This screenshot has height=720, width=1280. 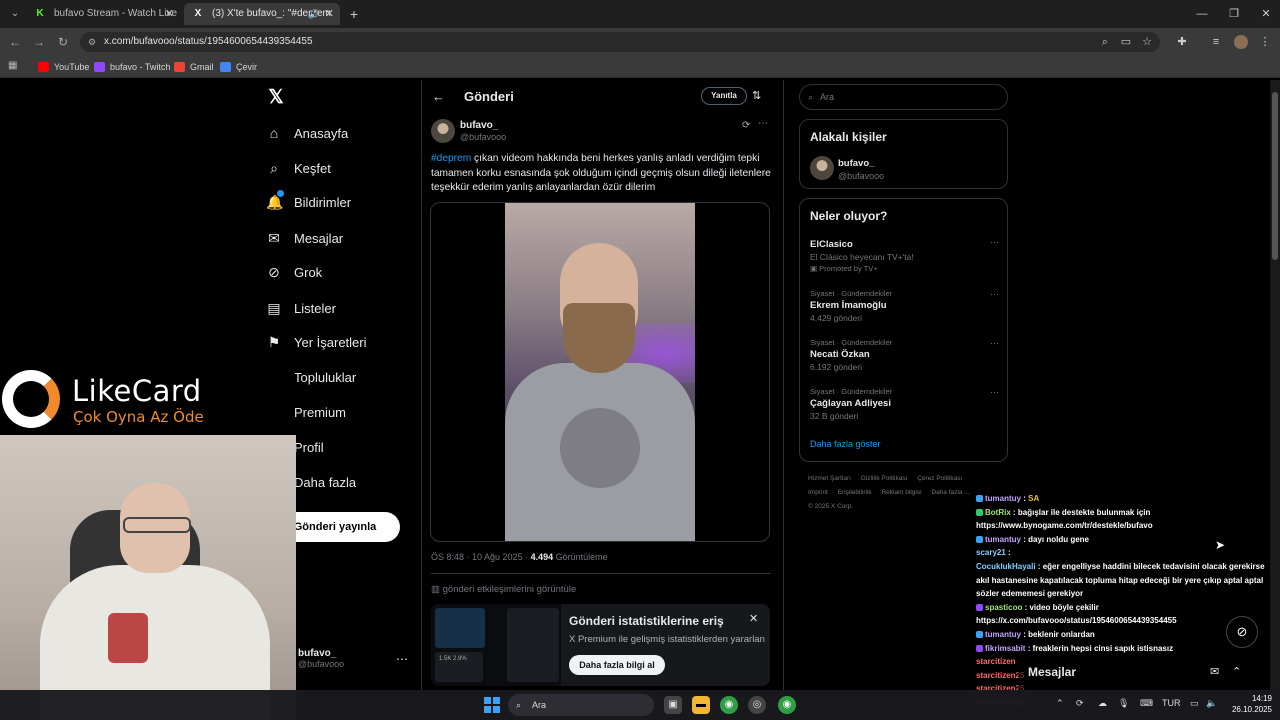 I want to click on app-icon: ◎, so click(x=757, y=705).